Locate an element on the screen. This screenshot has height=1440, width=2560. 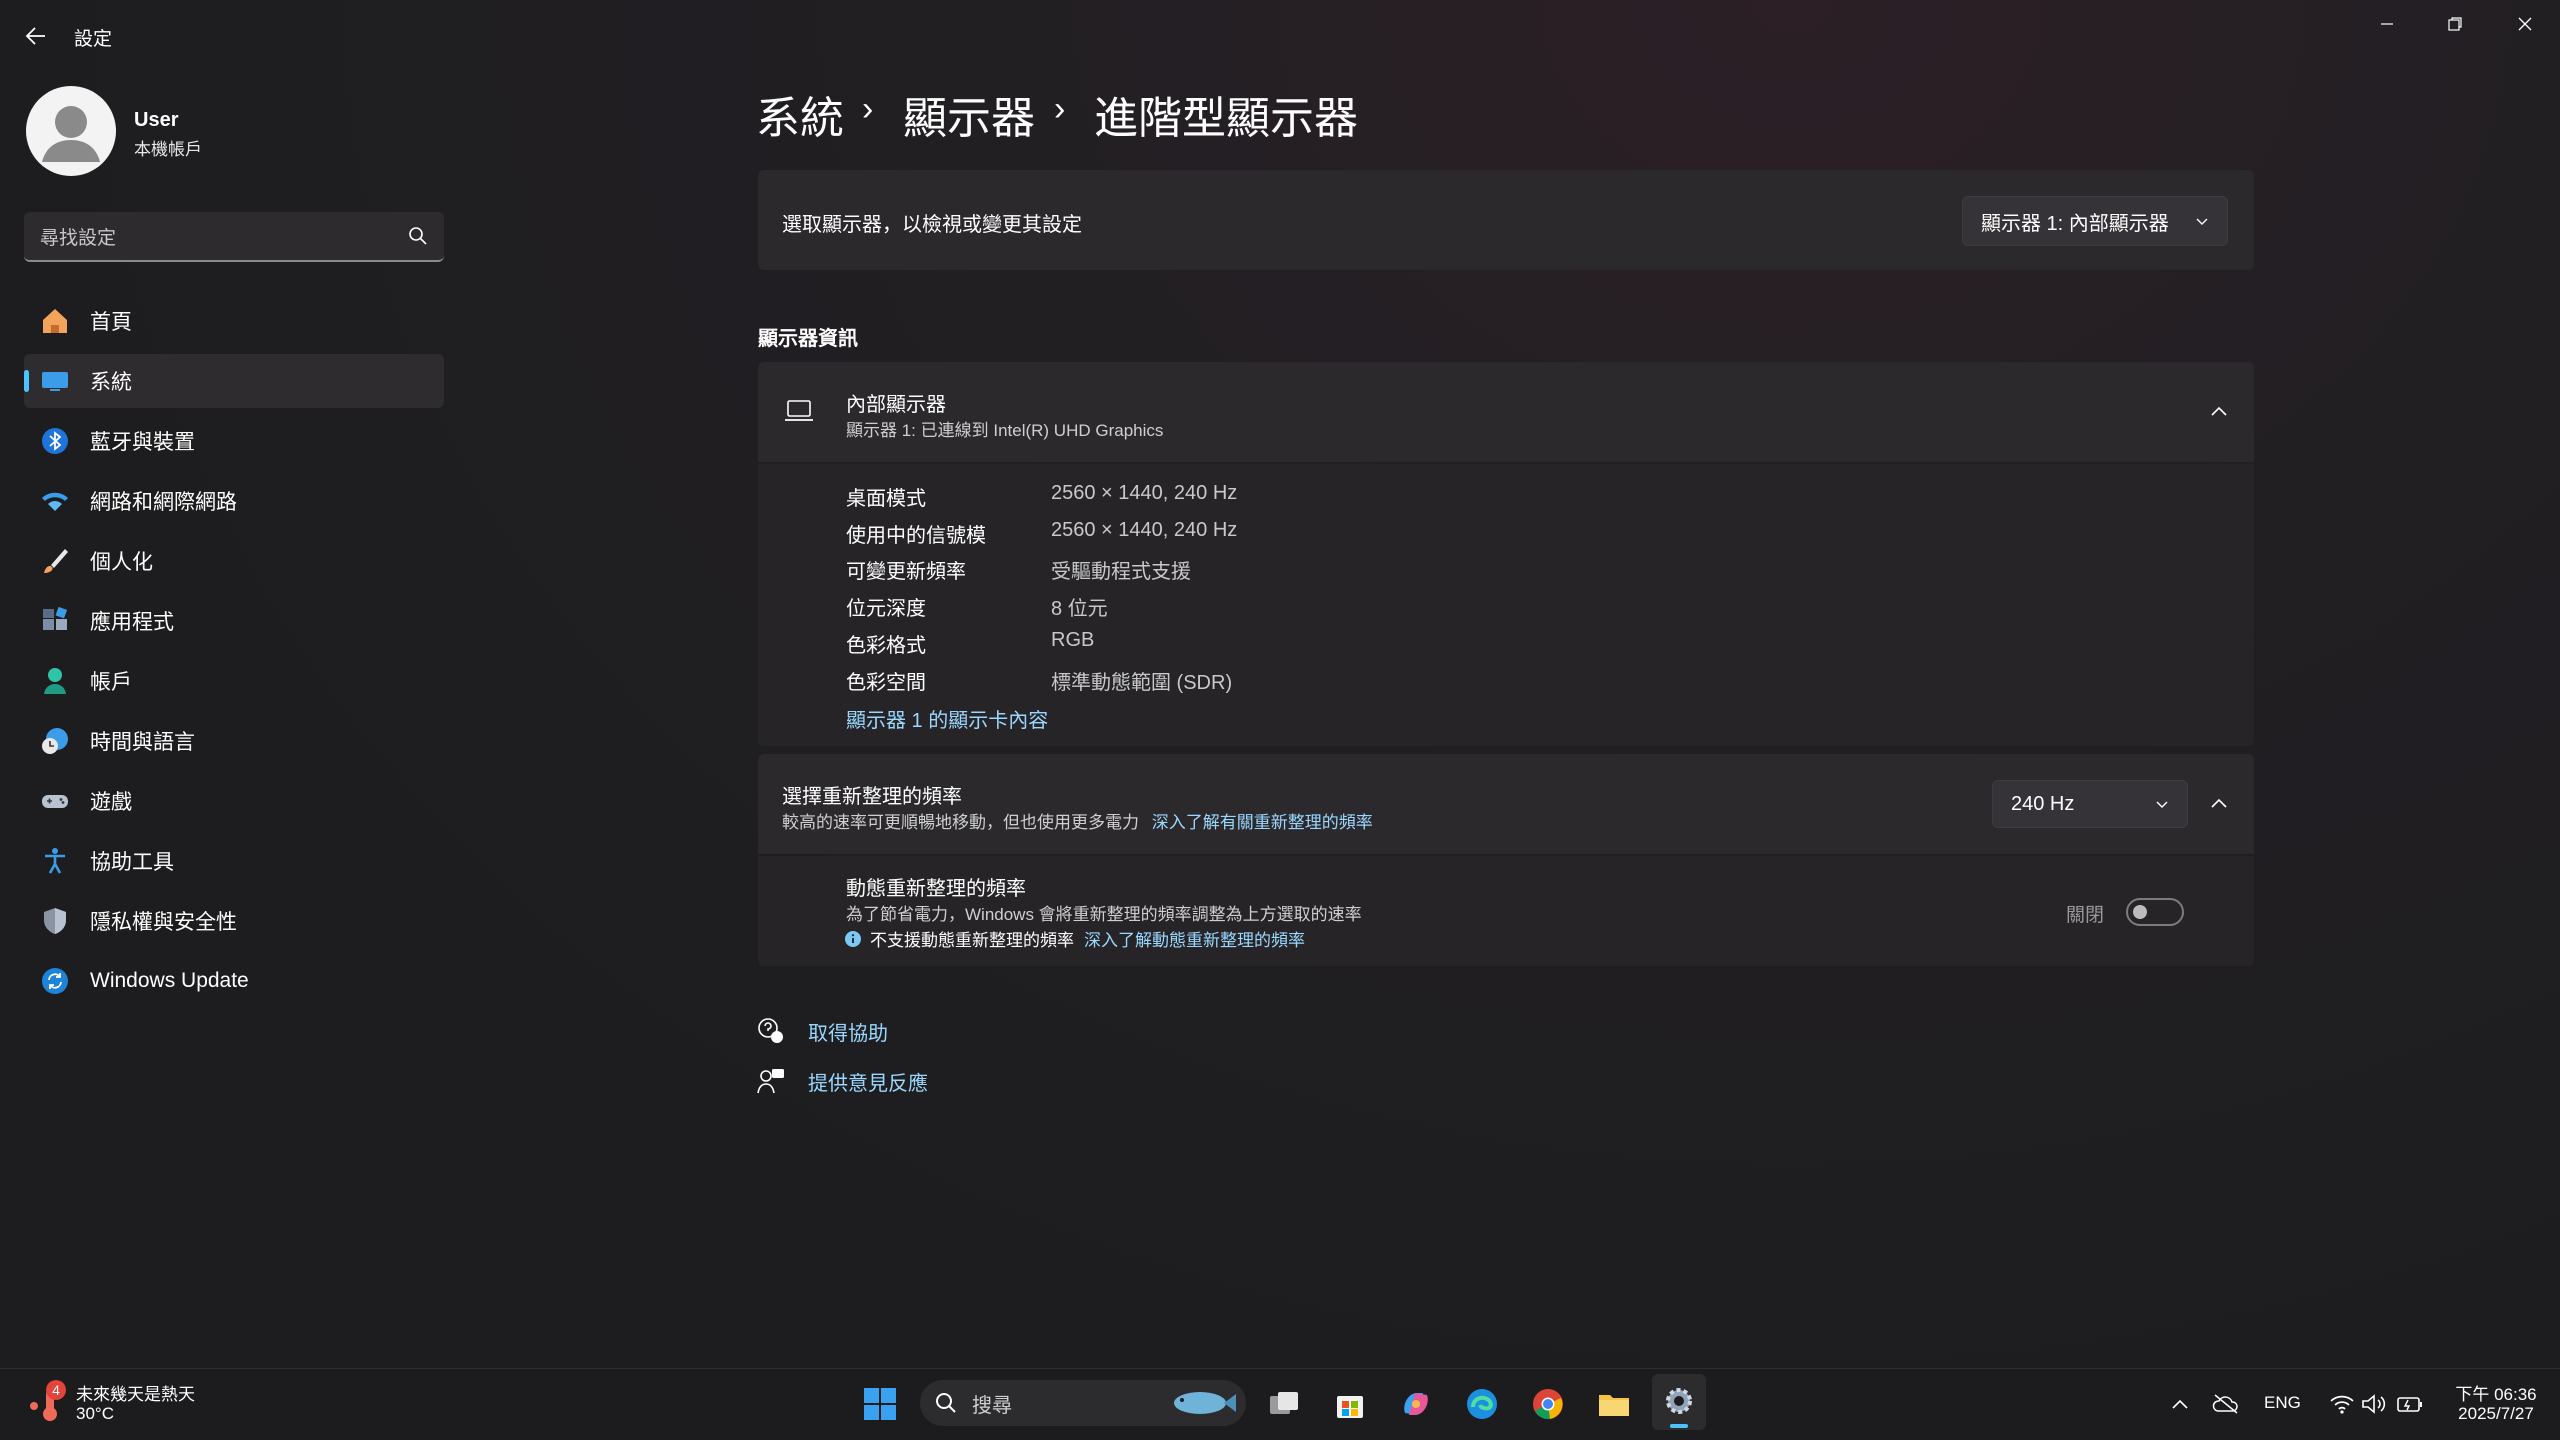
settings-gear-icon is located at coordinates (1679, 1401).